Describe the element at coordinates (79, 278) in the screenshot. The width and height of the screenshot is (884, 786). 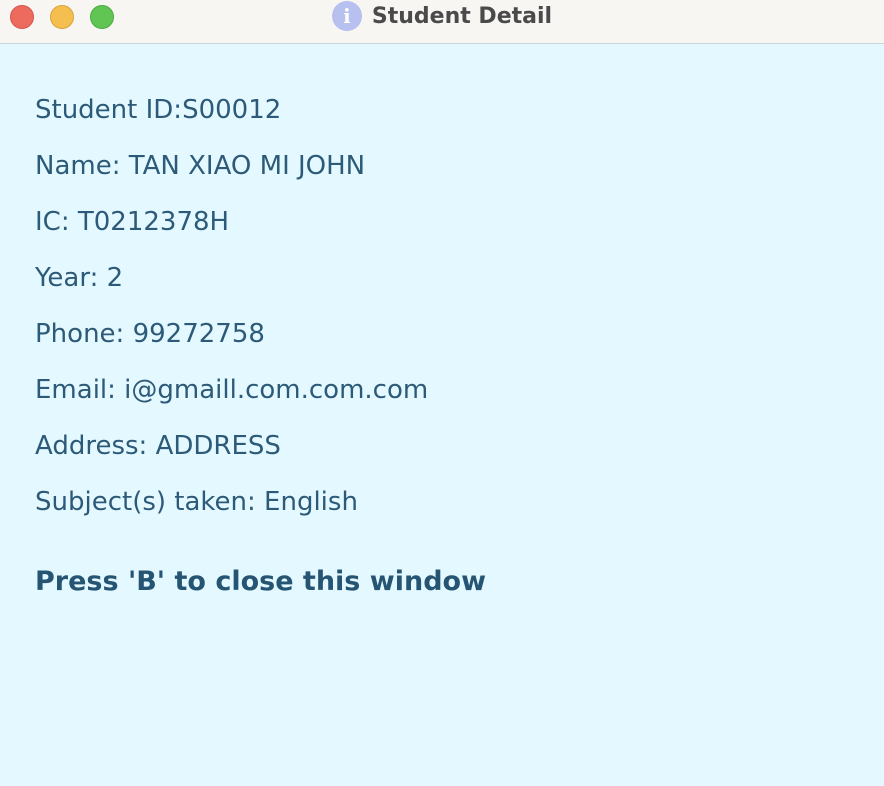
I see `student-year-line: Year: 2` at that location.